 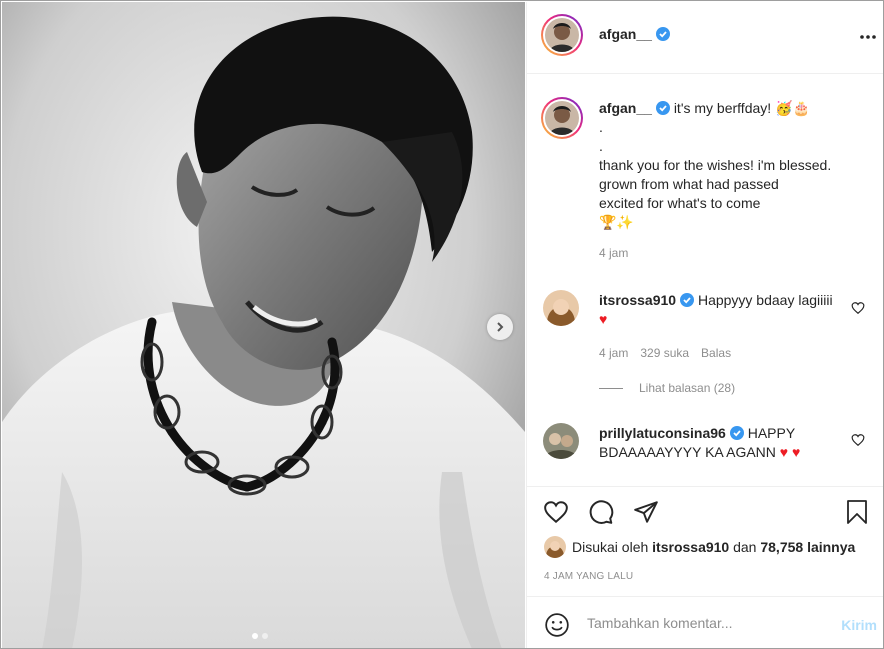 I want to click on author-username: afgan__, so click(x=625, y=34).